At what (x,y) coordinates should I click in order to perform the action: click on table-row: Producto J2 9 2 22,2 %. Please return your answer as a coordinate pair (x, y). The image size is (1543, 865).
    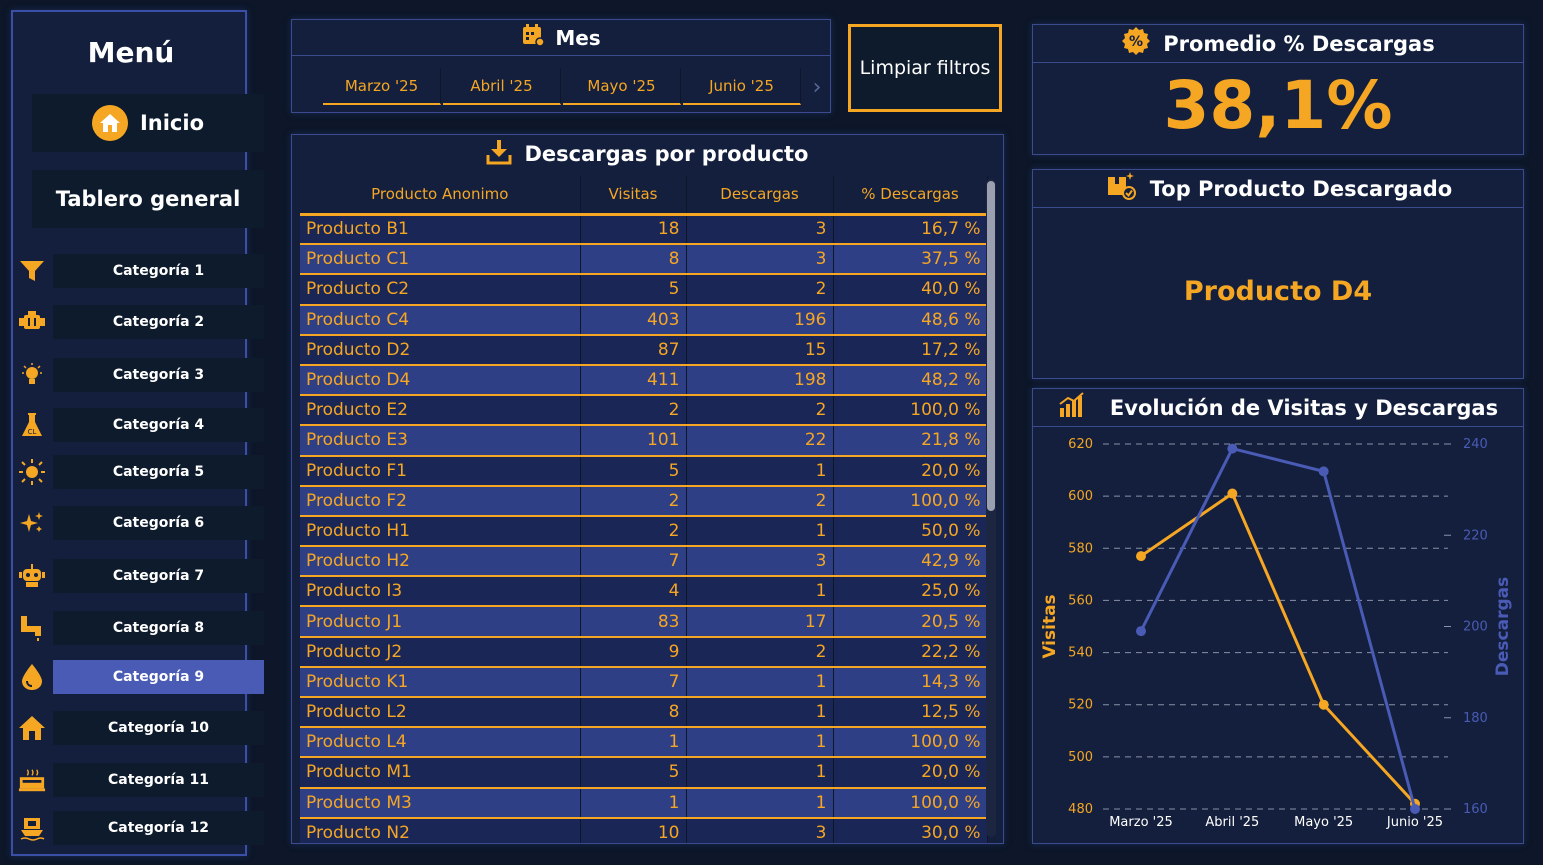
    Looking at the image, I should click on (644, 652).